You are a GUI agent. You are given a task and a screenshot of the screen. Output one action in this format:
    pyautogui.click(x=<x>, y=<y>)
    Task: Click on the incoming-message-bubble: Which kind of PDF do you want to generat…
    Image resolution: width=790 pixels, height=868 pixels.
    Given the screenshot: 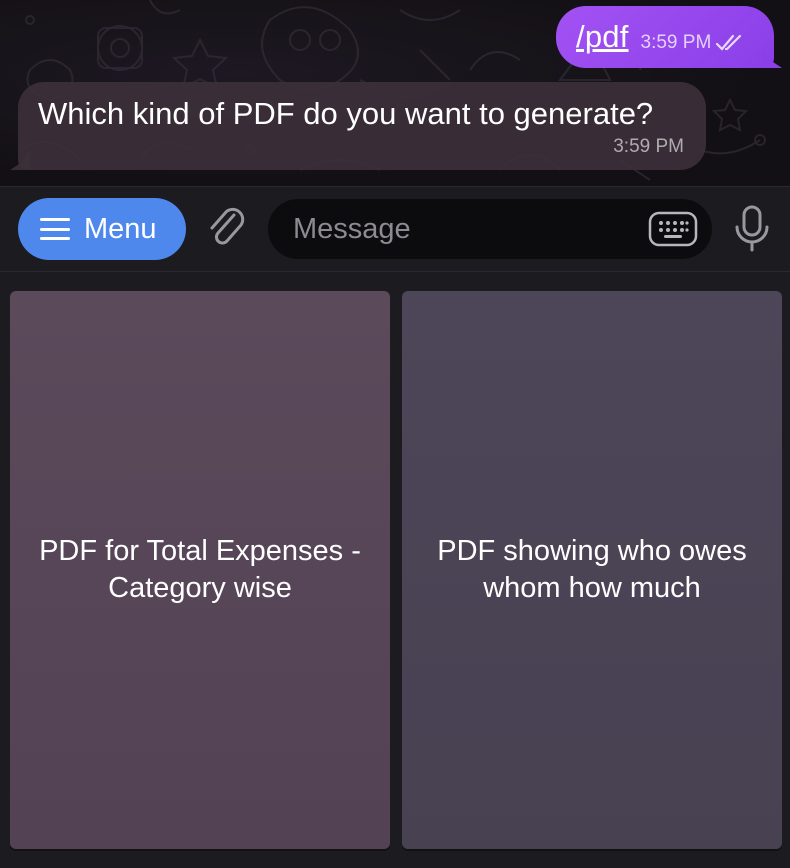 What is the action you would take?
    pyautogui.click(x=358, y=126)
    